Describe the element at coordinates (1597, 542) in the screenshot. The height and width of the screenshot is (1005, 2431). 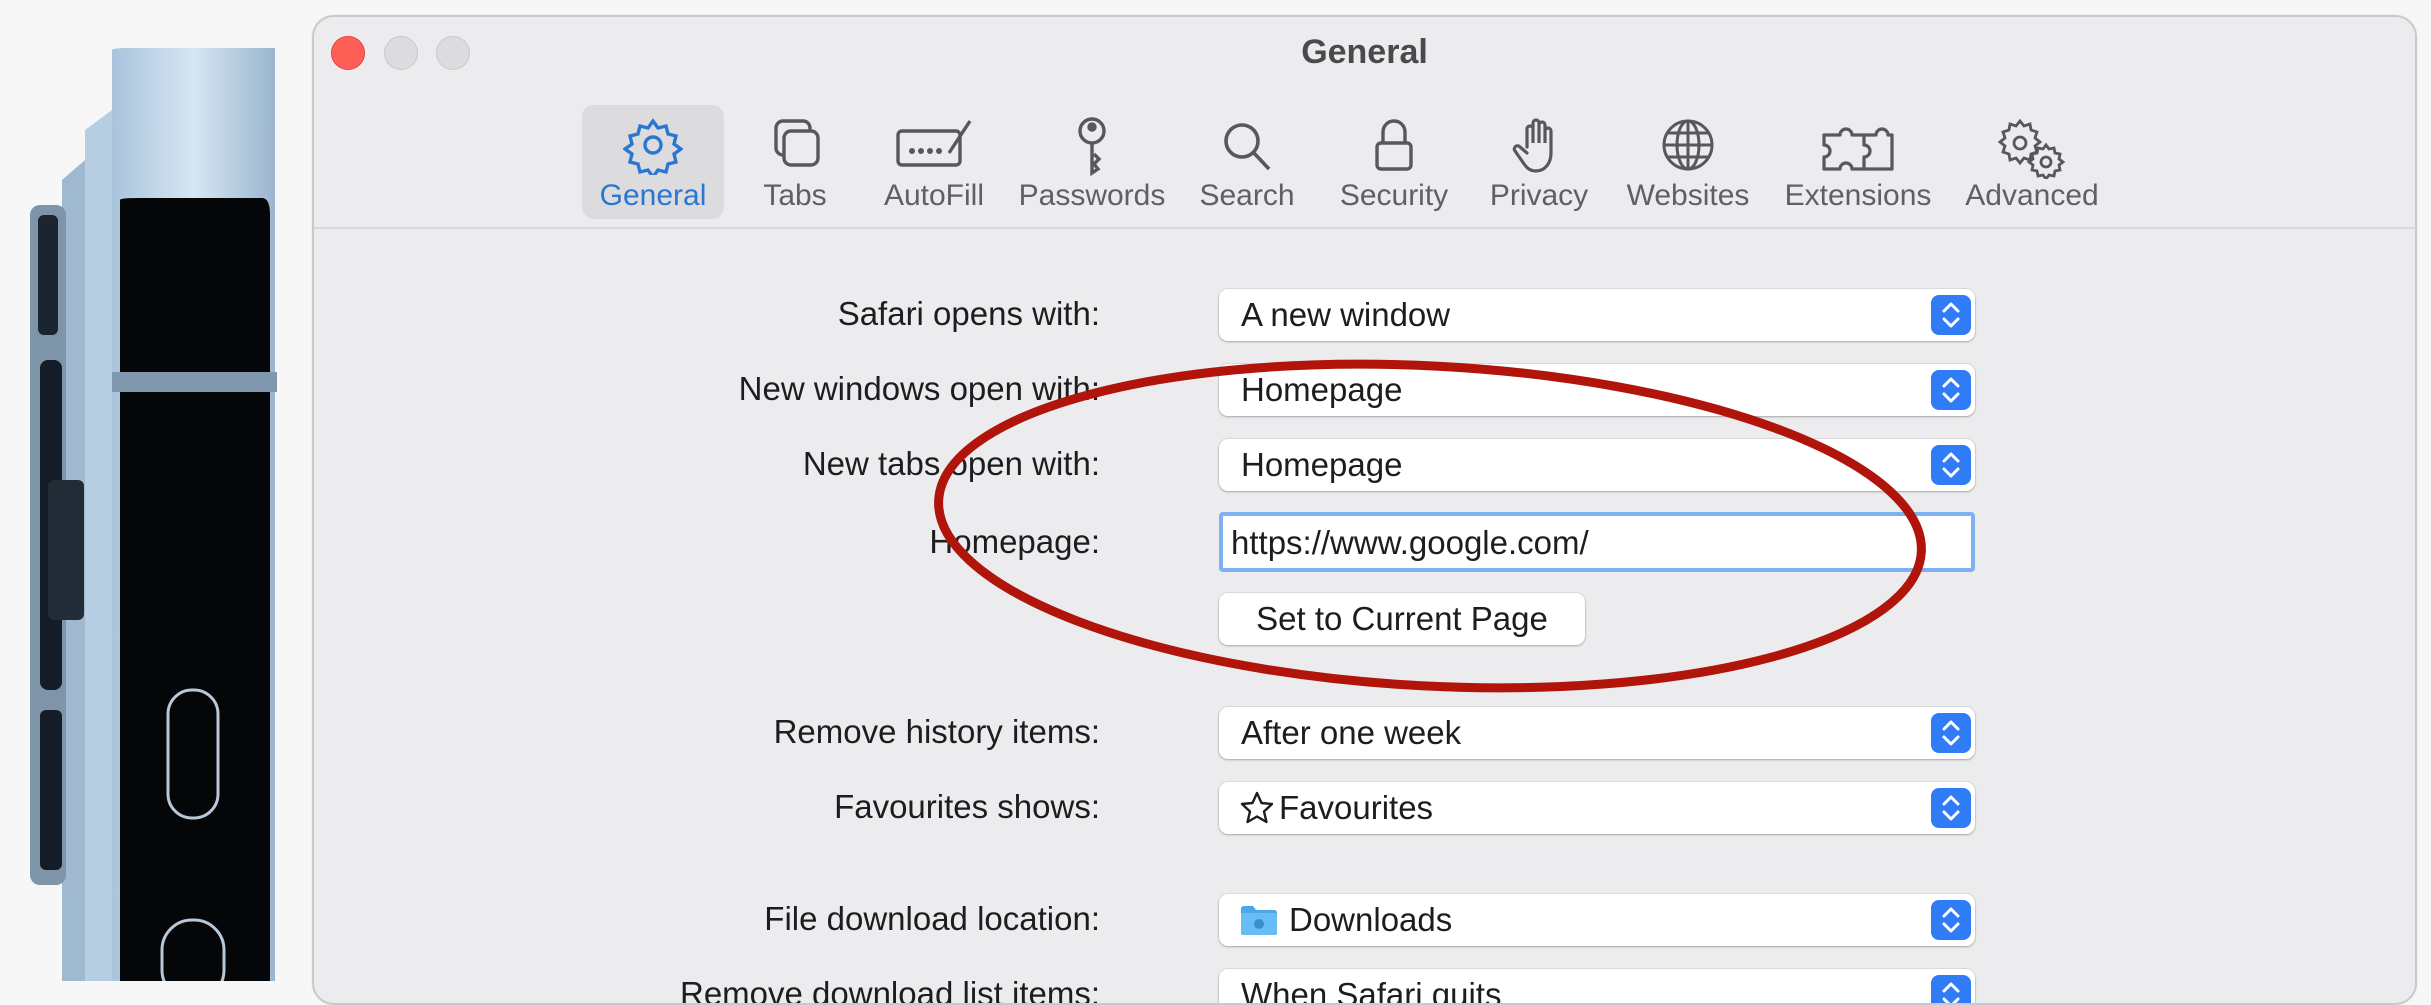
I see `homepage-field: https://www.google.com/` at that location.